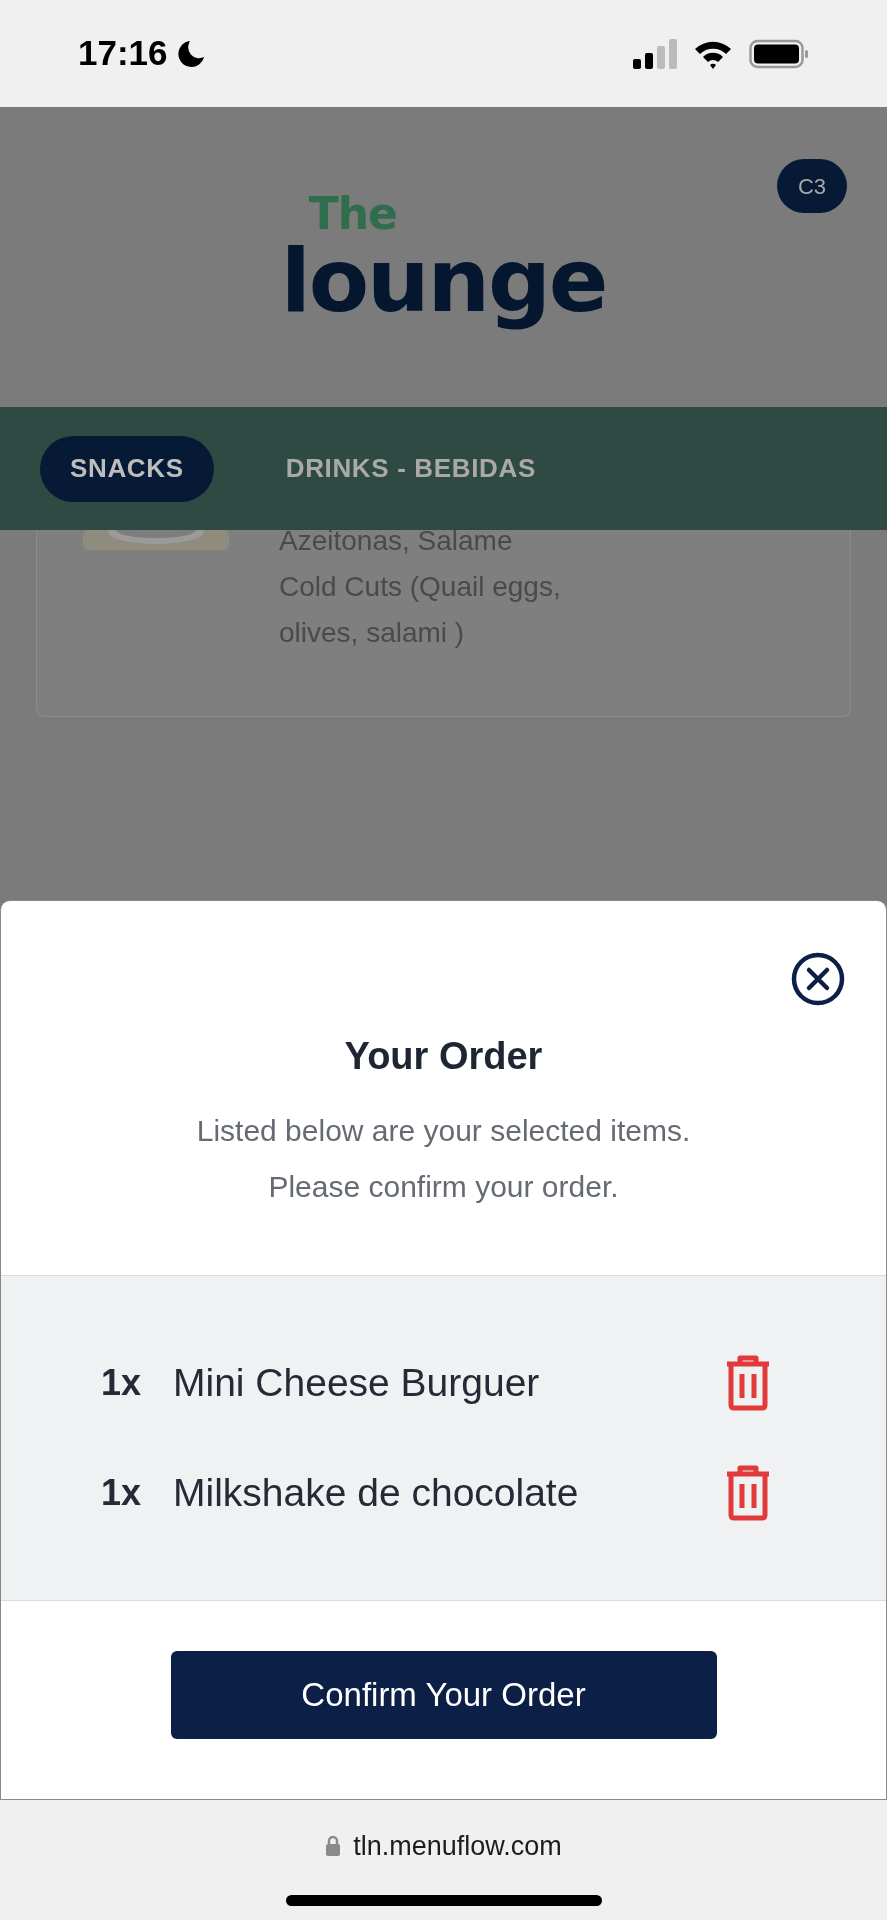 This screenshot has width=887, height=1920. Describe the element at coordinates (127, 468) in the screenshot. I see `category-tab: SNACKS` at that location.